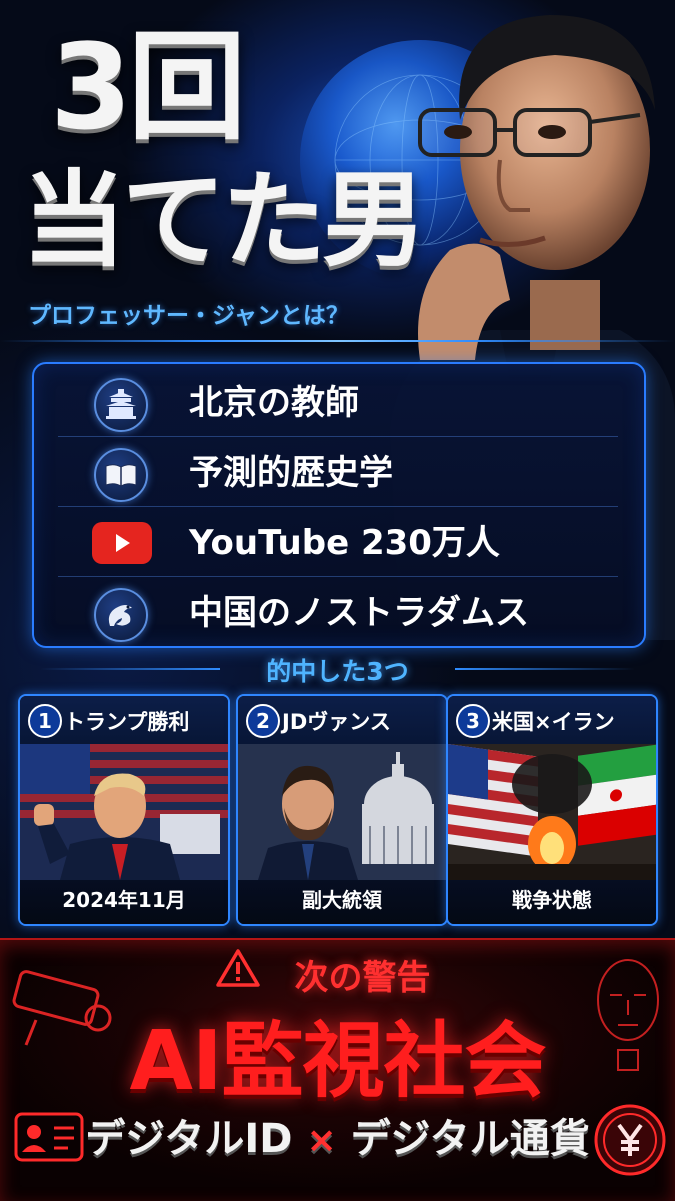 This screenshot has width=675, height=1201. Describe the element at coordinates (45, 721) in the screenshot. I see `card-number: 1` at that location.